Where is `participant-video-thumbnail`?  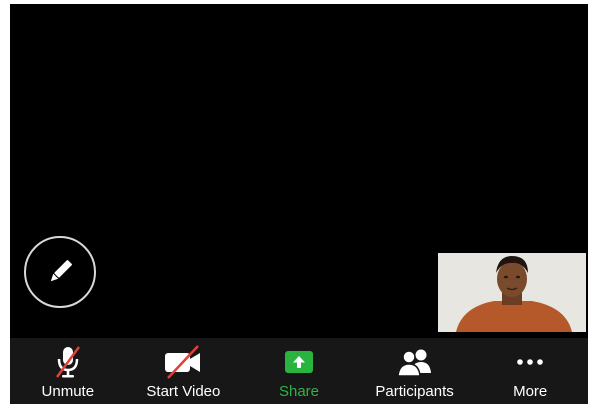
participant-video-thumbnail is located at coordinates (512, 292).